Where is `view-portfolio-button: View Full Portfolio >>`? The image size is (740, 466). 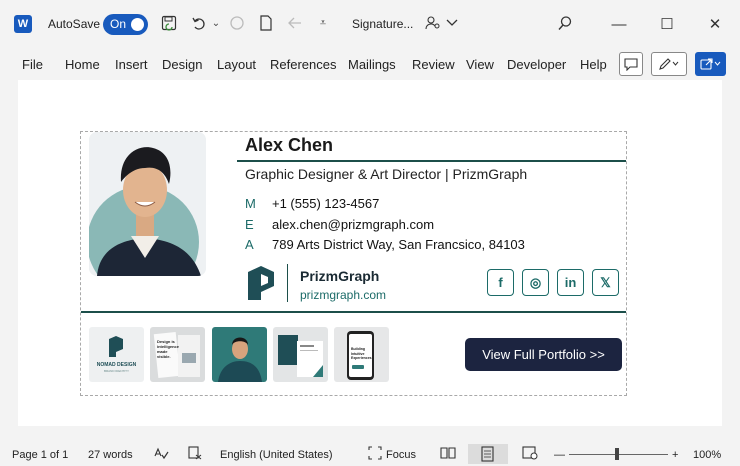 view-portfolio-button: View Full Portfolio >> is located at coordinates (543, 354).